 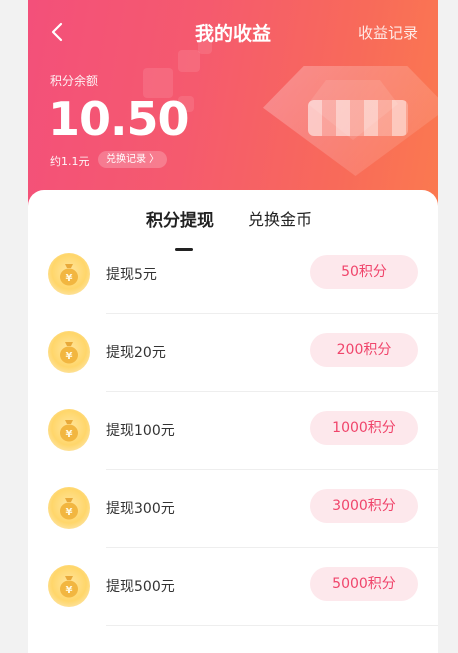 I want to click on divider, so click(x=272, y=625).